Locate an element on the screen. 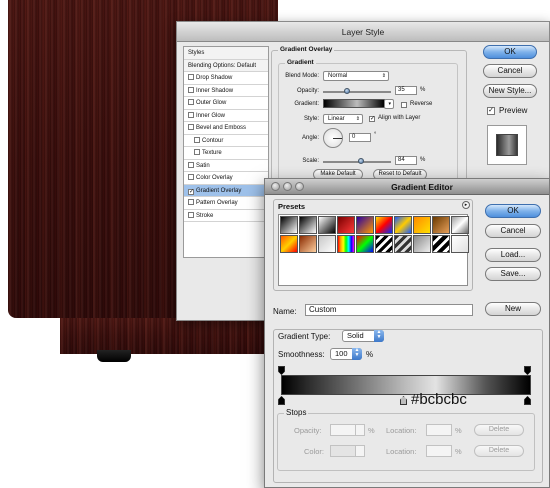 The width and height of the screenshot is (550, 488). minimize-window-icon is located at coordinates (287, 186).